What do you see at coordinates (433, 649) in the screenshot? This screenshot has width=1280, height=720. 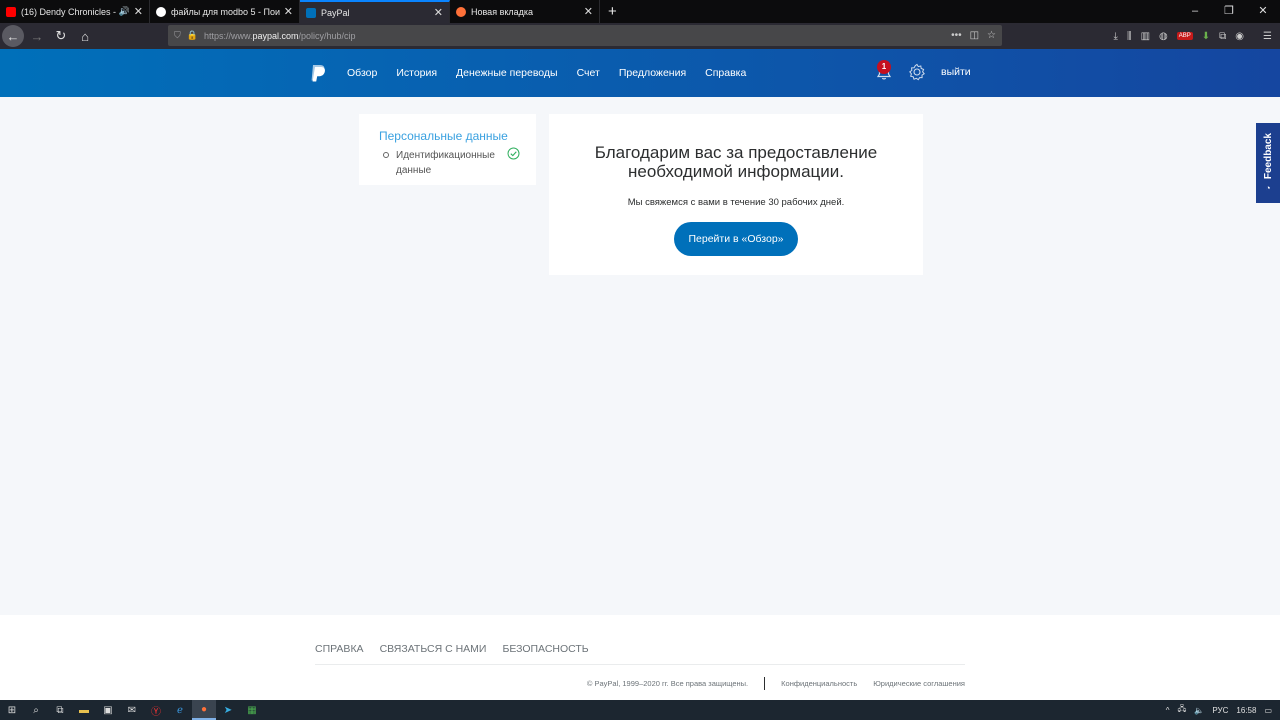 I see `footer-link-contact: СВЯЗАТЬСЯ С НАМИ` at bounding box center [433, 649].